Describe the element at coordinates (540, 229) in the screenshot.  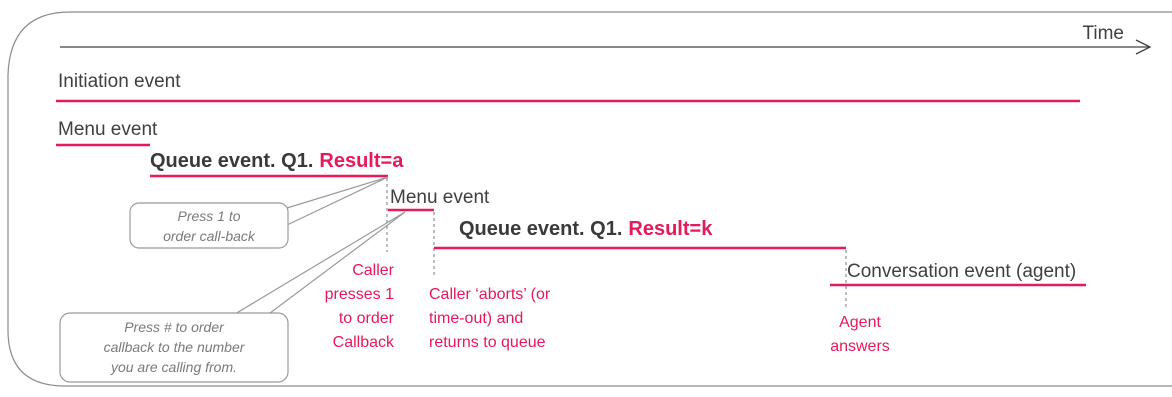
I see `queue-event-2-name: Queue event. Q1.` at that location.